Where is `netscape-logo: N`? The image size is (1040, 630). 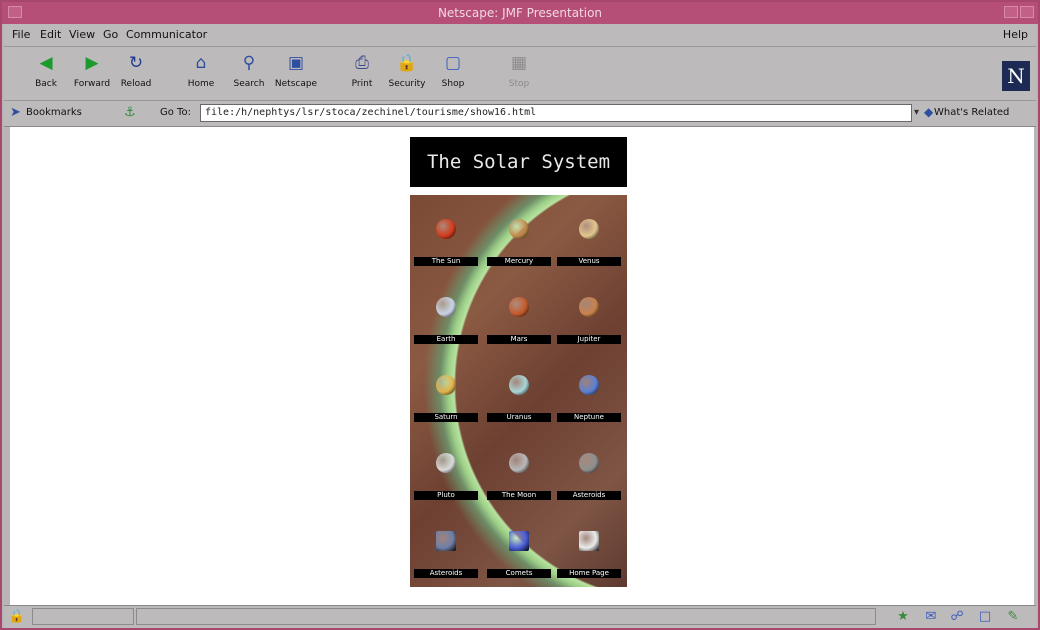 netscape-logo: N is located at coordinates (1016, 76).